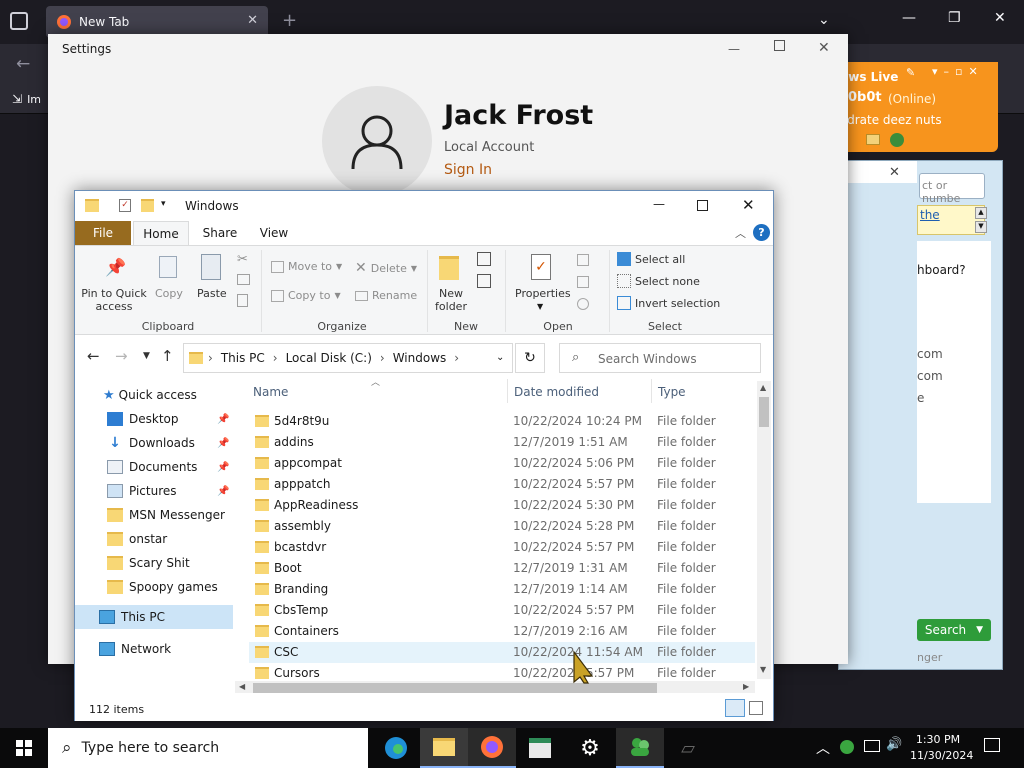 The width and height of the screenshot is (1024, 768). I want to click on qat-dropdown-icon: ▾, so click(163, 204).